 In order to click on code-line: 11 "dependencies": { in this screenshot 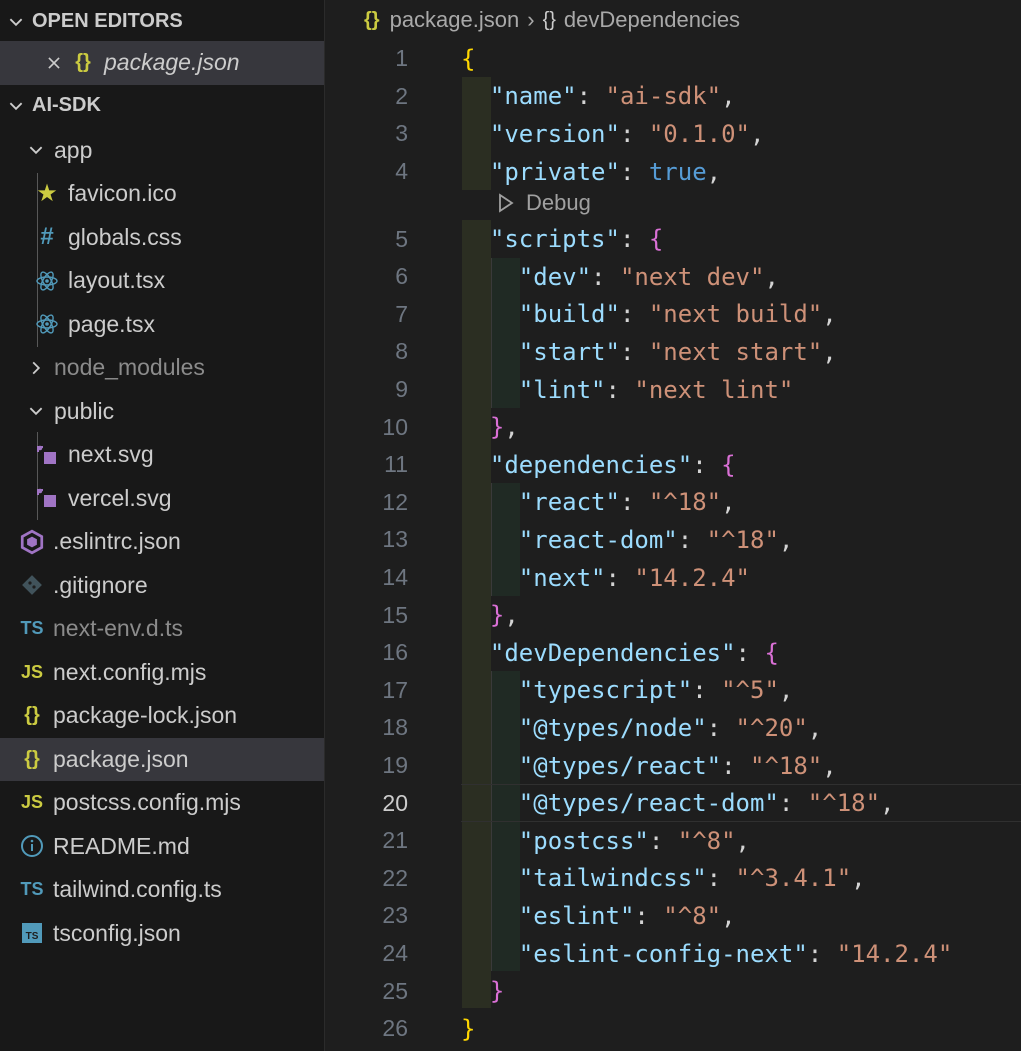, I will do `click(673, 465)`.